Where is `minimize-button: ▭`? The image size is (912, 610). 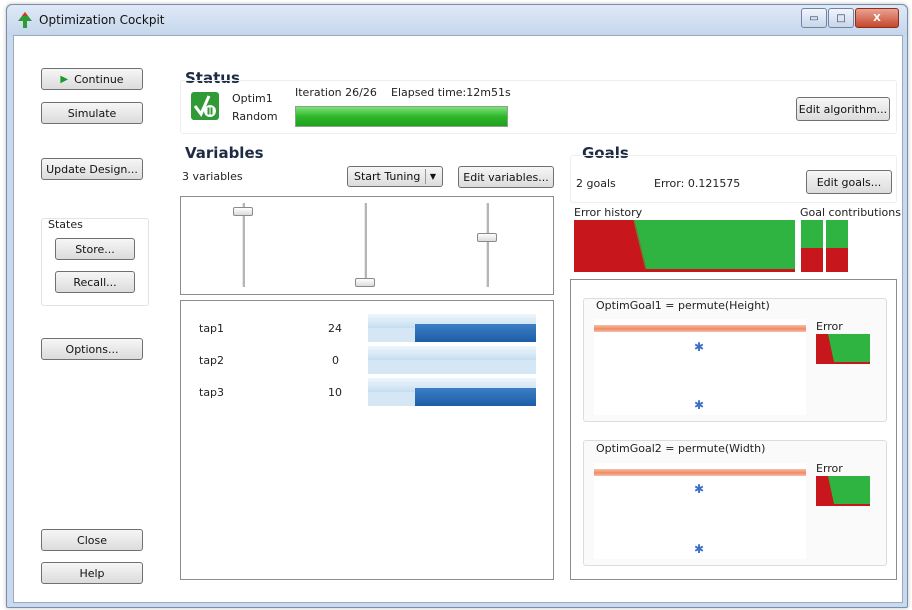
minimize-button: ▭ is located at coordinates (814, 18).